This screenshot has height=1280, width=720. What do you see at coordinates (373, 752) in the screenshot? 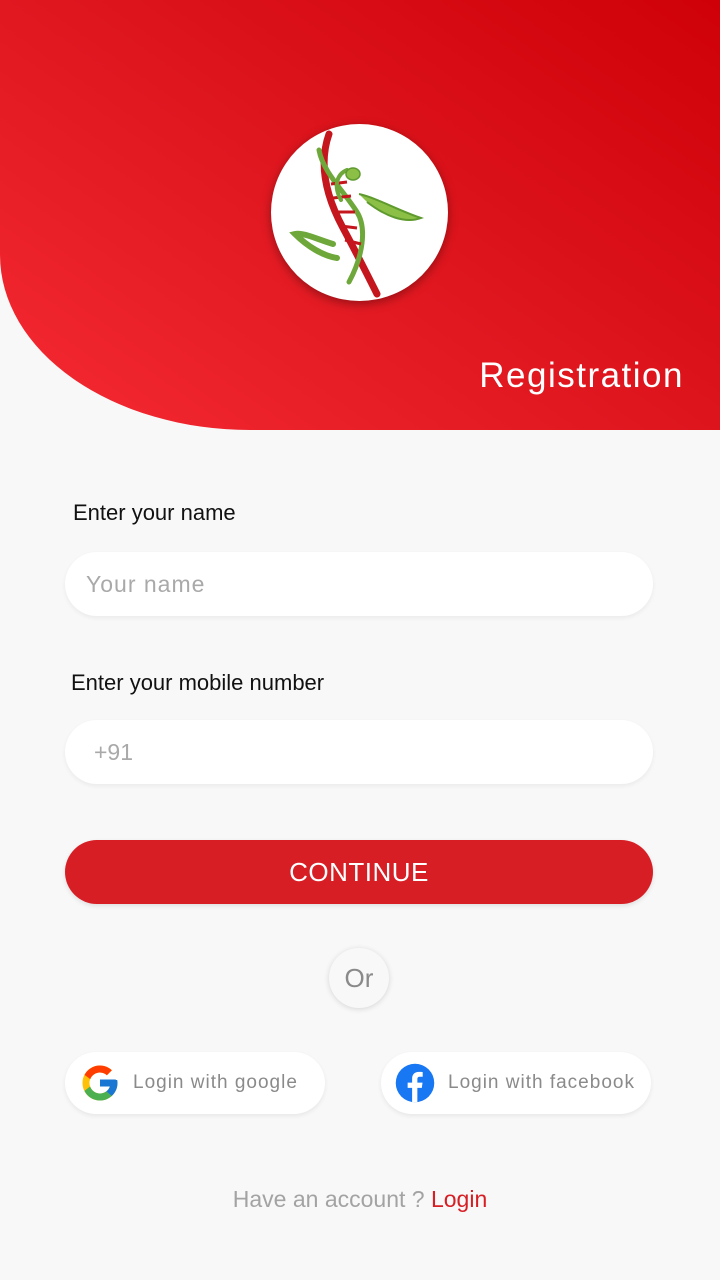
I see `mobile-input` at bounding box center [373, 752].